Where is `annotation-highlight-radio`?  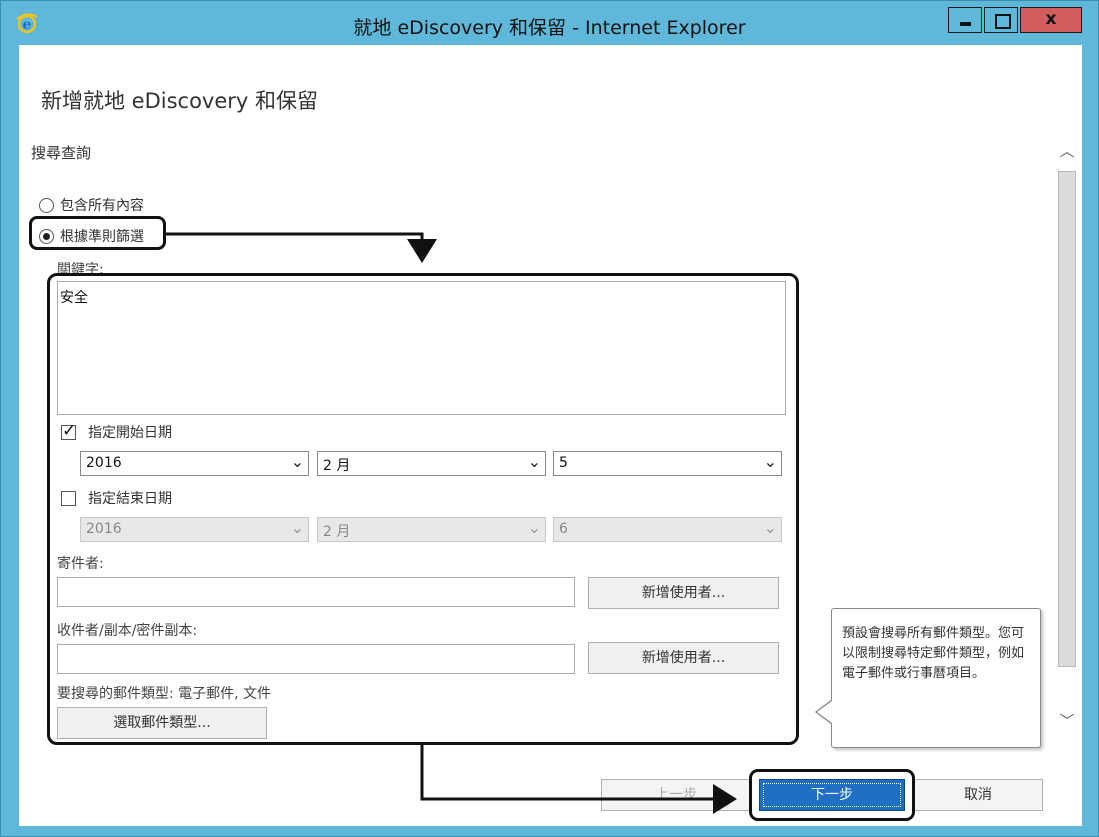 annotation-highlight-radio is located at coordinates (97, 233).